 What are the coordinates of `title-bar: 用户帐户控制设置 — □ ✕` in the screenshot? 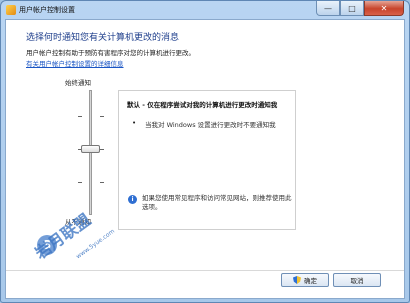 It's located at (205, 10).